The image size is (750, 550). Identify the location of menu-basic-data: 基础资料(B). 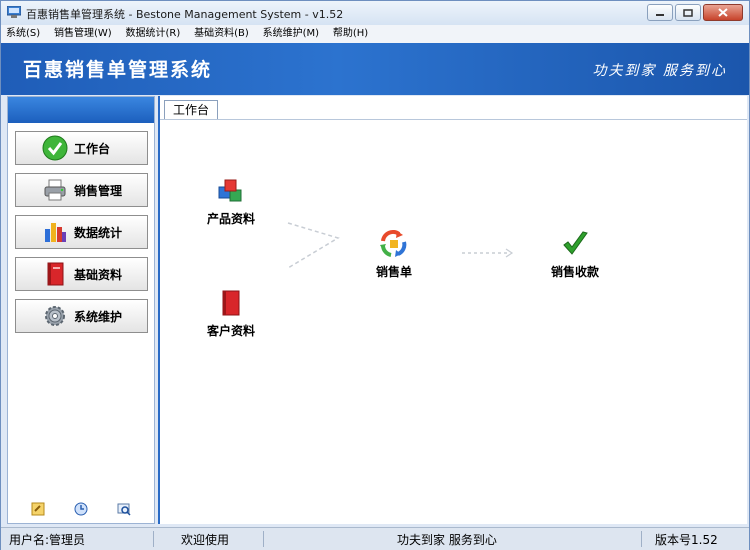
(221, 34).